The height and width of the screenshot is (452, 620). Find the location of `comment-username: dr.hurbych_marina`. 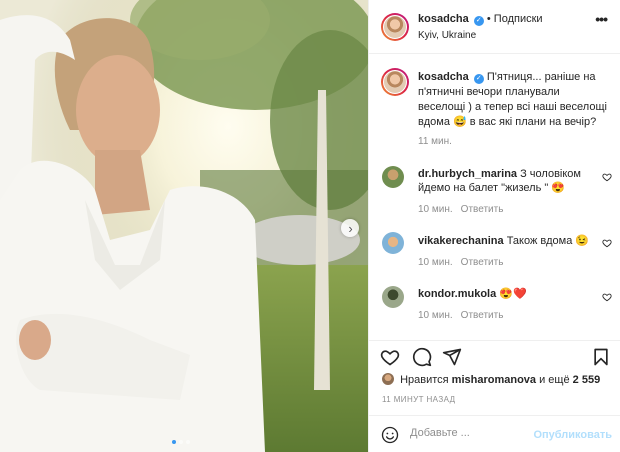

comment-username: dr.hurbych_marina is located at coordinates (467, 174).